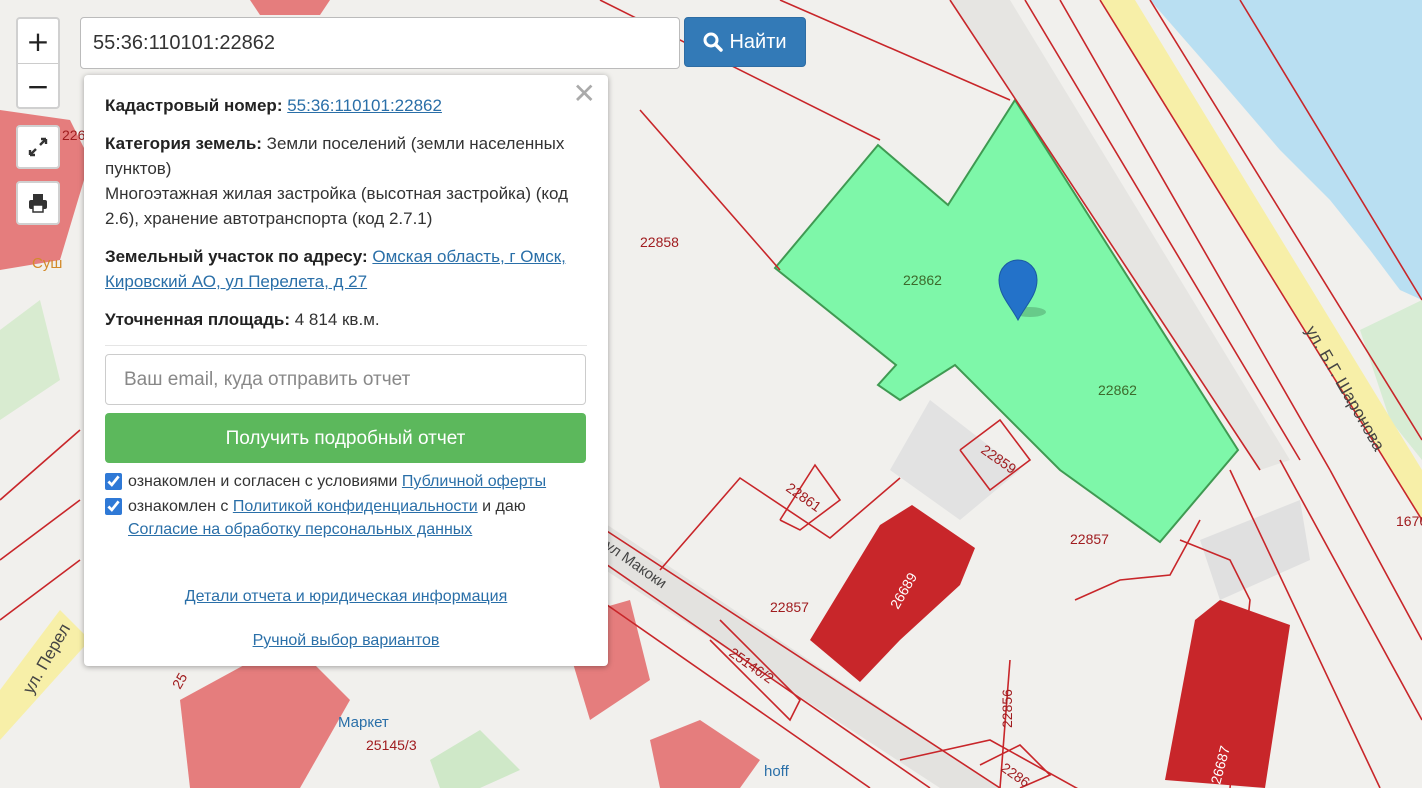  I want to click on zoom-control: + −, so click(38, 63).